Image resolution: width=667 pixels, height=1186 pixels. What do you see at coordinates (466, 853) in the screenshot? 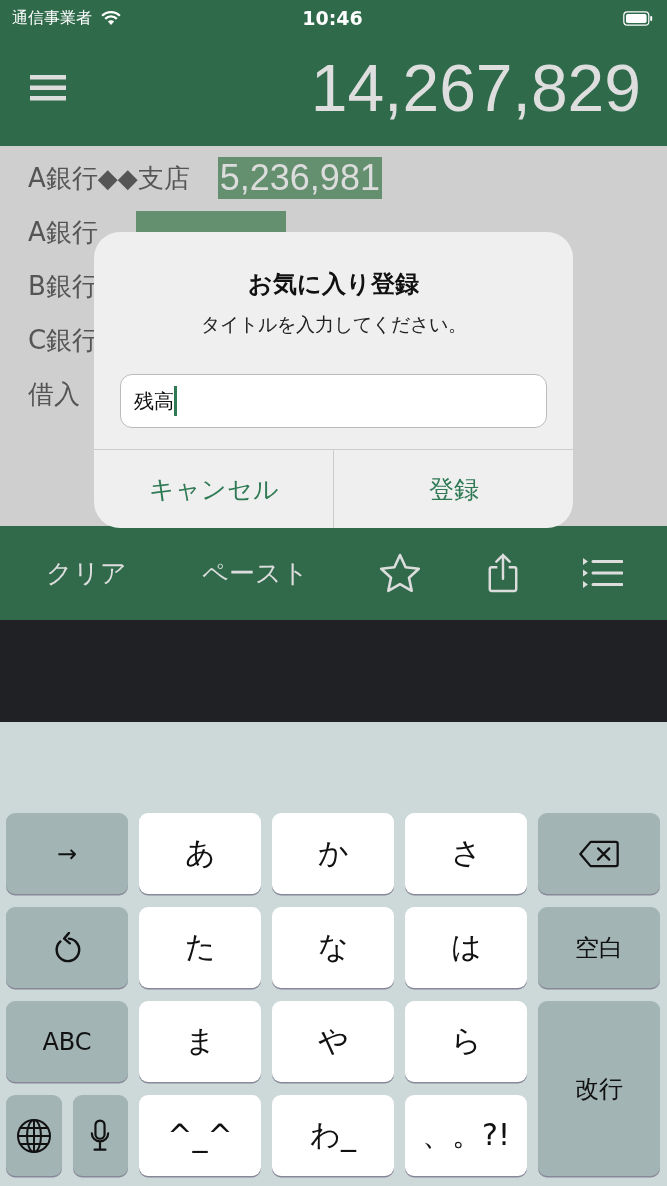
I see `keyboard-key: さ` at bounding box center [466, 853].